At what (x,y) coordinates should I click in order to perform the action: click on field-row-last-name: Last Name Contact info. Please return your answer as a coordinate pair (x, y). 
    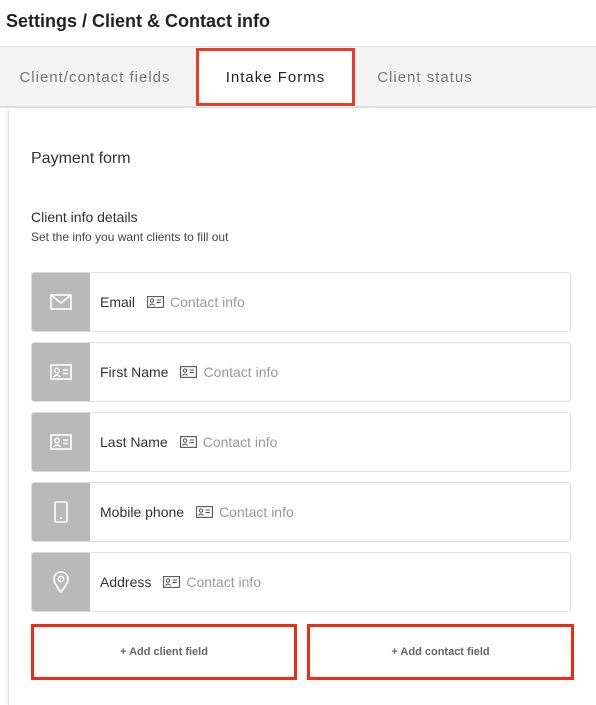
    Looking at the image, I should click on (301, 442).